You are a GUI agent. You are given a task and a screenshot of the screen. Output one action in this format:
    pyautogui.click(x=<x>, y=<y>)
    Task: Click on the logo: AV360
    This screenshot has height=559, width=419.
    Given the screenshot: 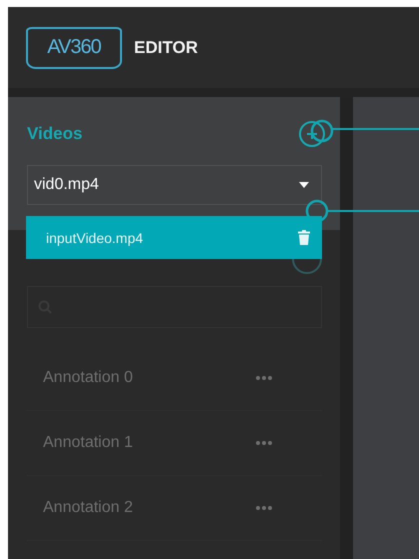 What is the action you would take?
    pyautogui.click(x=74, y=47)
    